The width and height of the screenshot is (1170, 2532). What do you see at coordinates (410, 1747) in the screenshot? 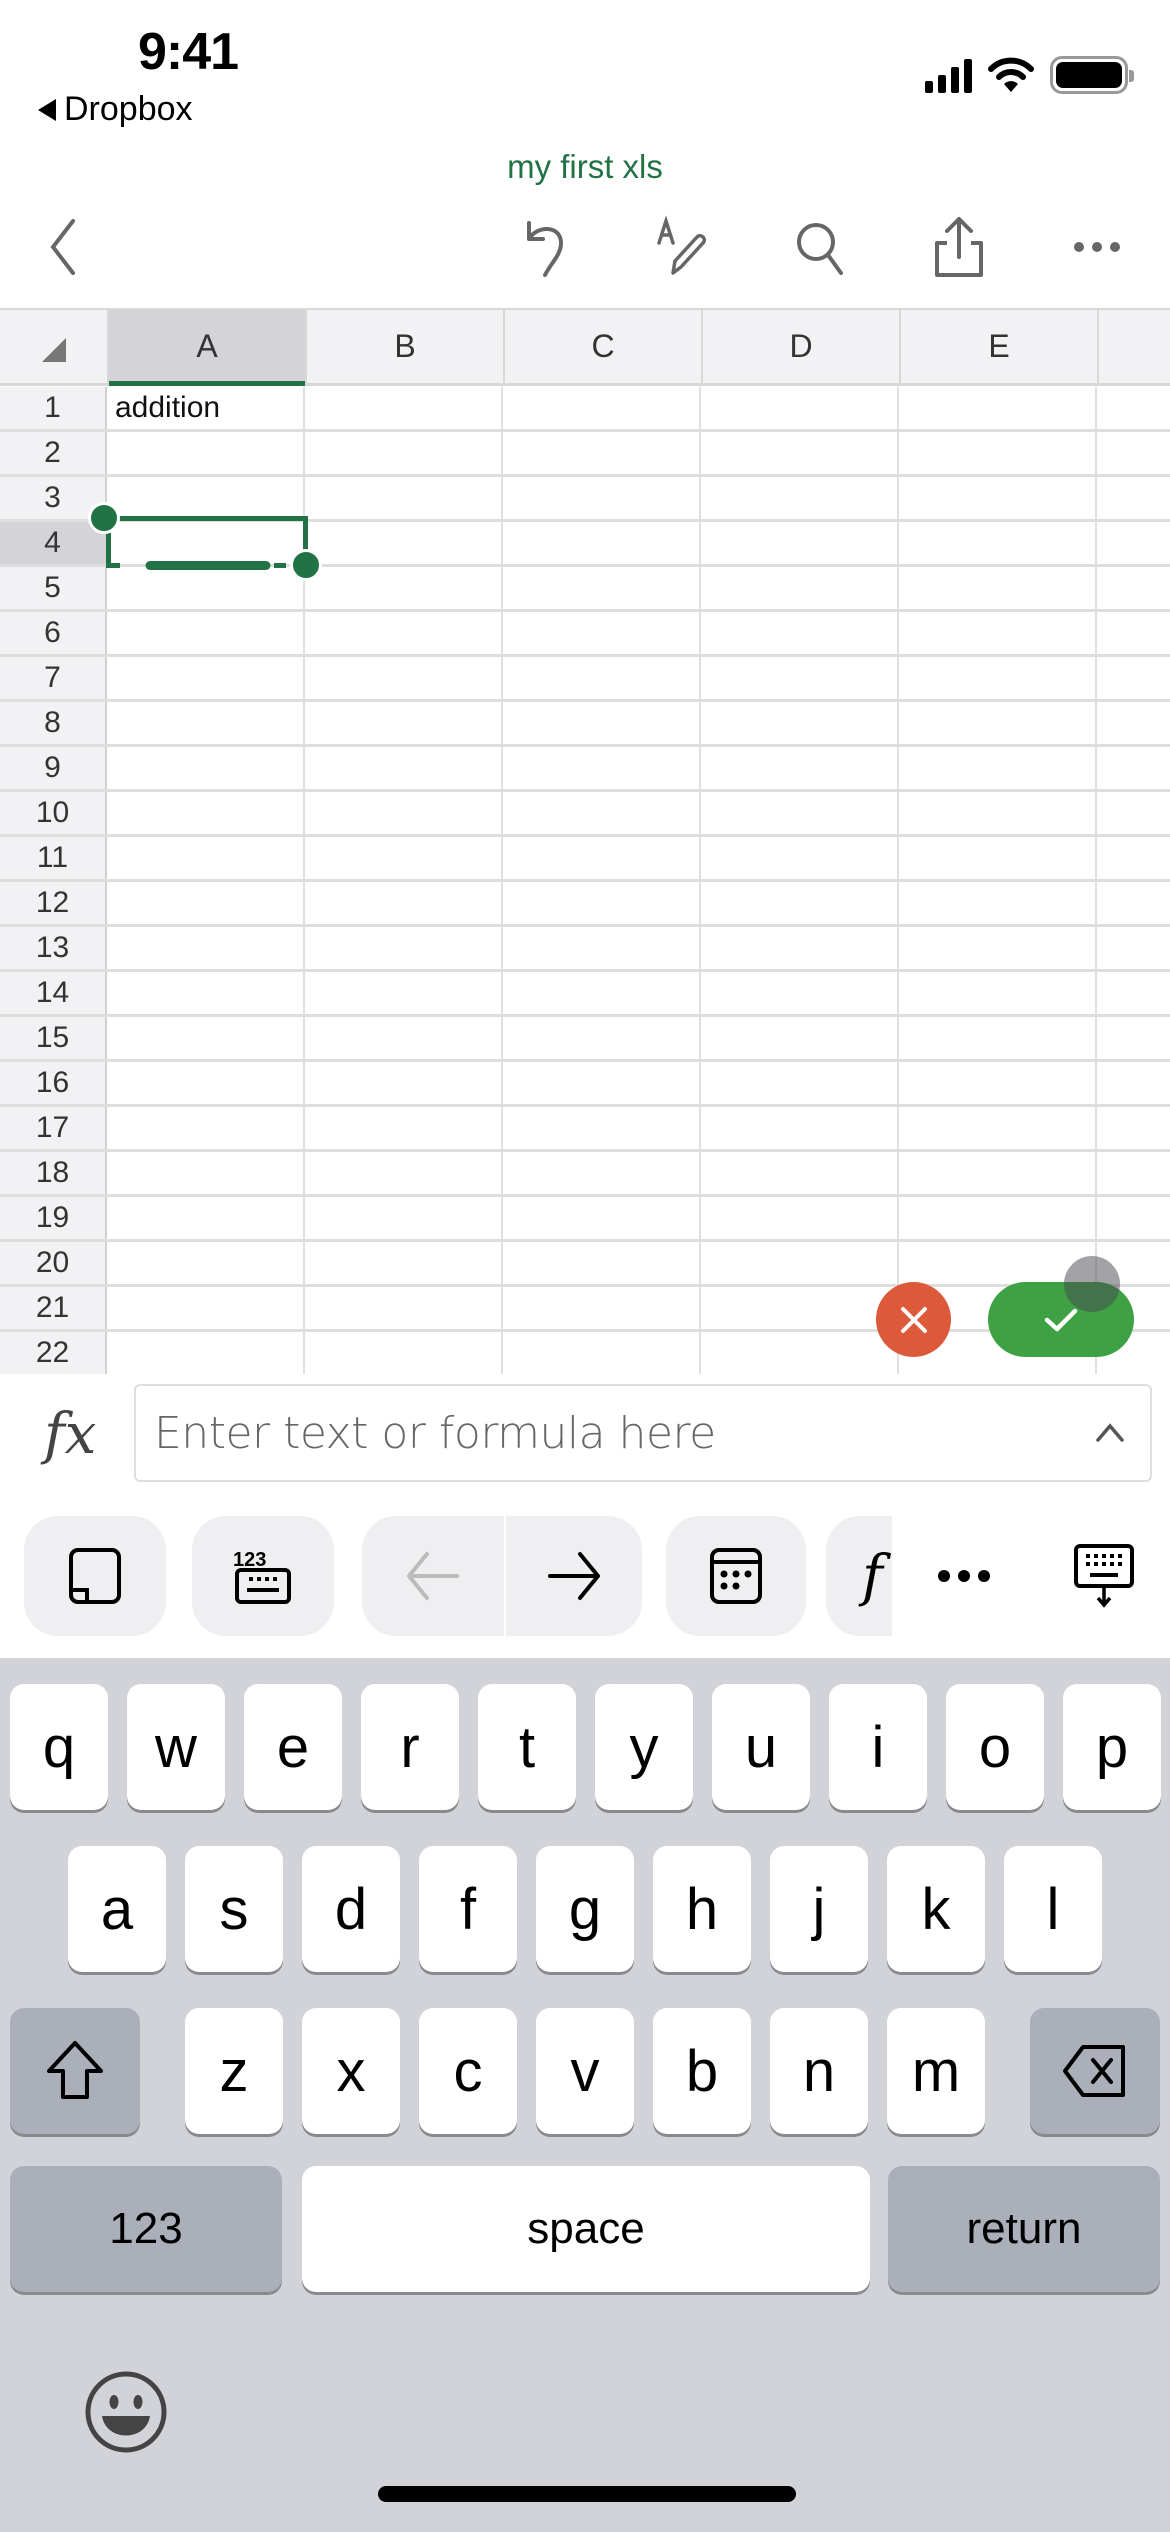
I see `key-r: r` at bounding box center [410, 1747].